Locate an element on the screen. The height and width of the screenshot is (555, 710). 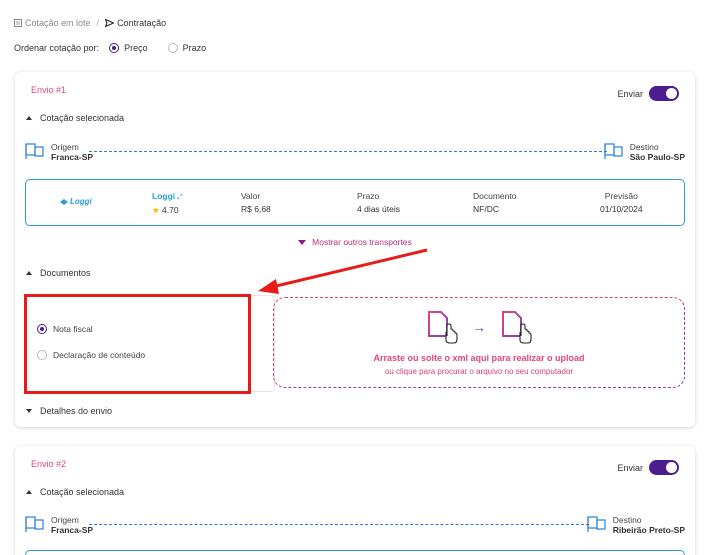
breadcrumb: Cotação em lote / Contratação is located at coordinates (90, 23).